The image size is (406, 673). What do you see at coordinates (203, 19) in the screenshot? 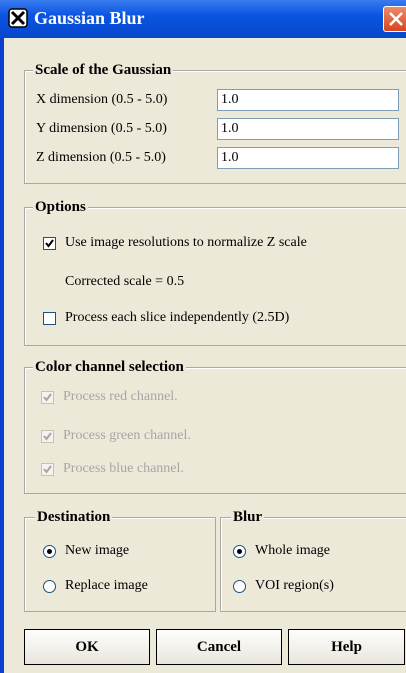
I see `title-bar: Gaussian Blur` at bounding box center [203, 19].